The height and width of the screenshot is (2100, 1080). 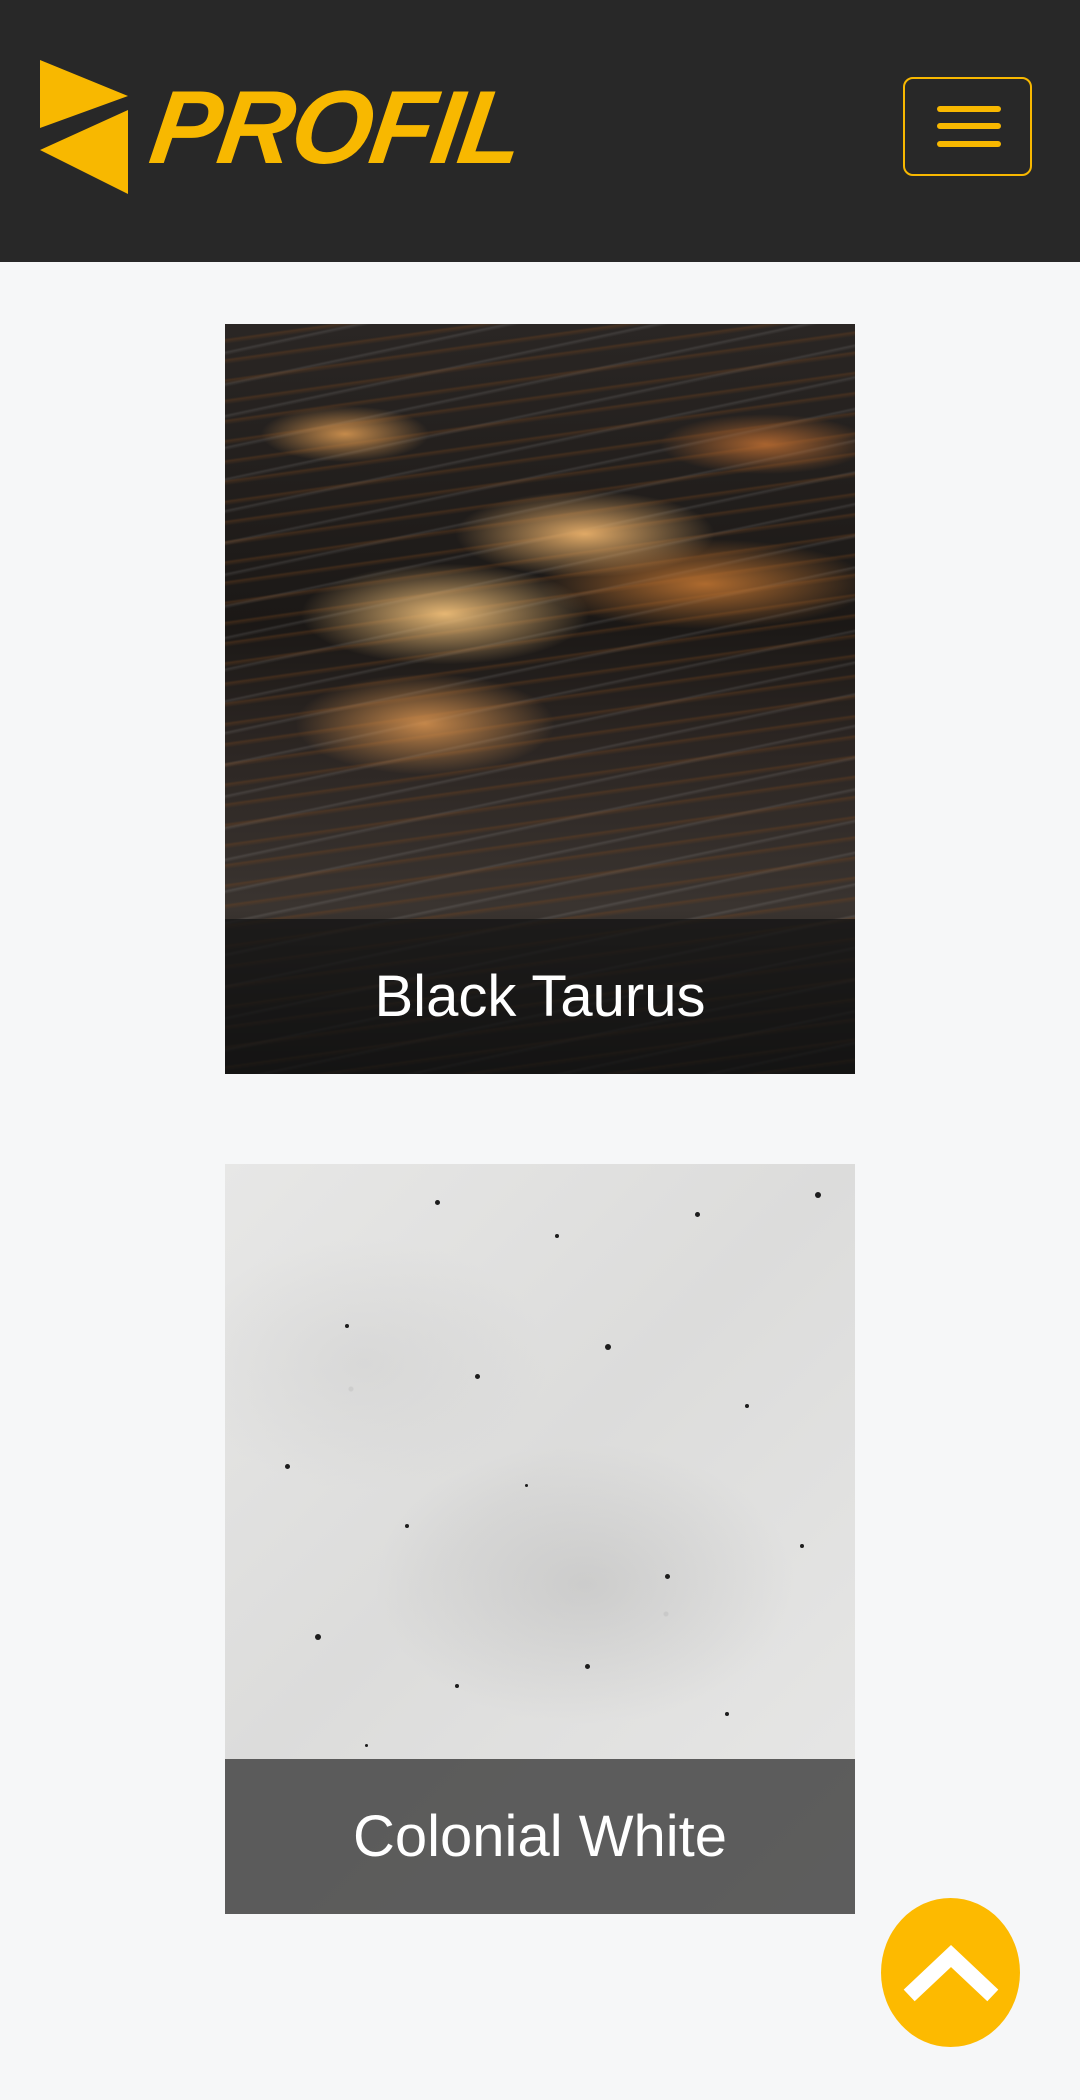 What do you see at coordinates (84, 127) in the screenshot?
I see `logo-triangle-icon` at bounding box center [84, 127].